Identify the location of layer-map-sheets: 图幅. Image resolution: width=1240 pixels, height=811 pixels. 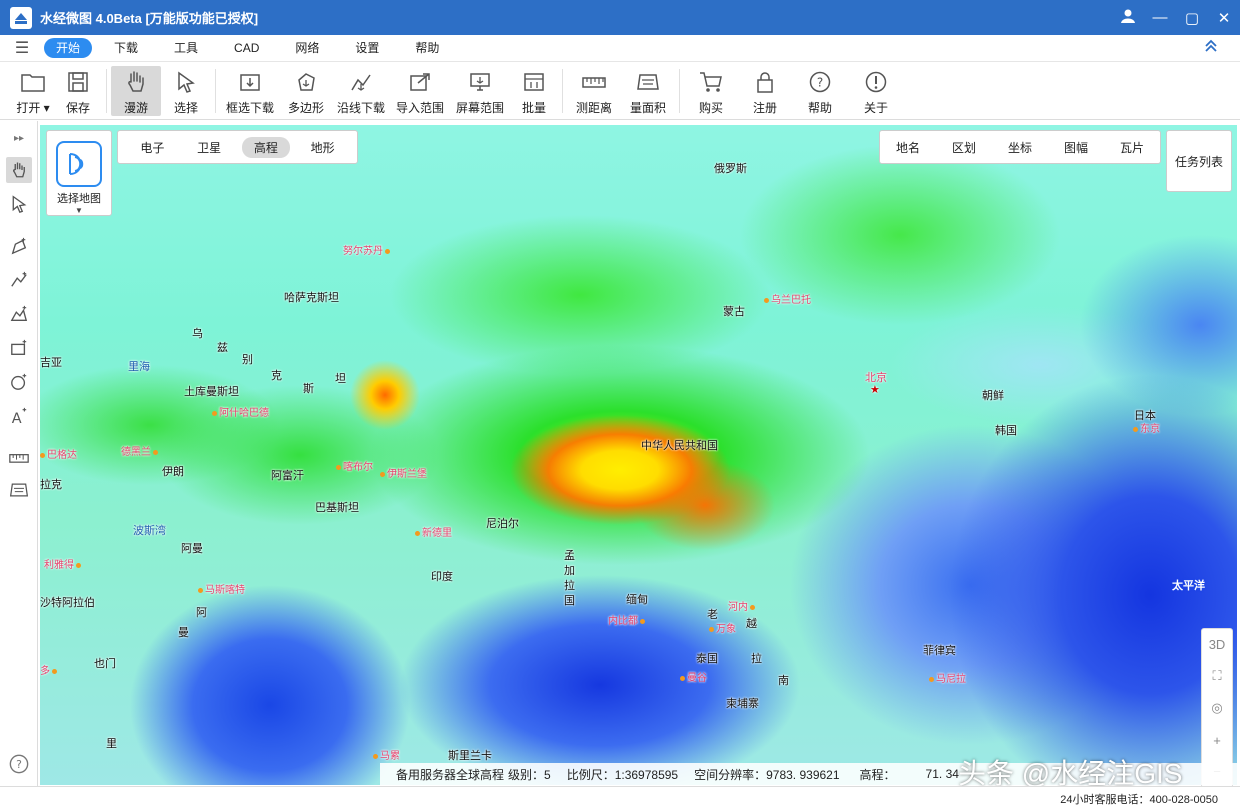
(1076, 147).